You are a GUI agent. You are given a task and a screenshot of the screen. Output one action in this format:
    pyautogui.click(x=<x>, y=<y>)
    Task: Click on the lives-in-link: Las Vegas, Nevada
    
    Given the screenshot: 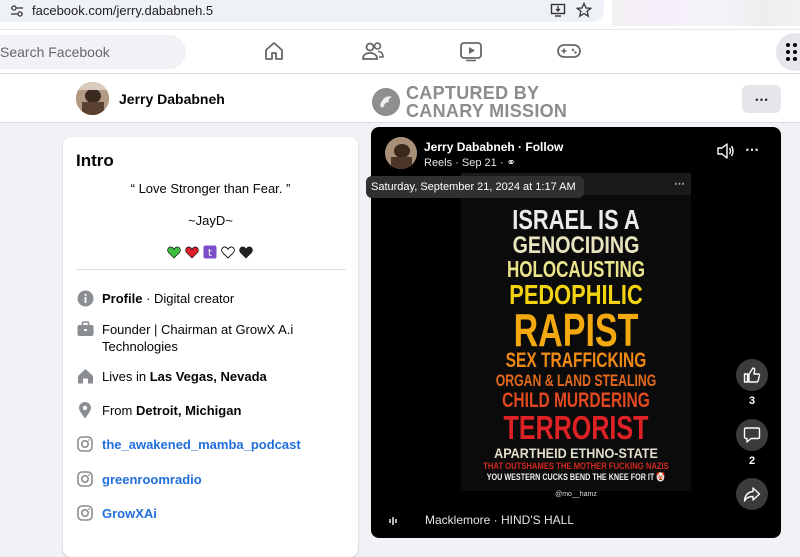 What is the action you would take?
    pyautogui.click(x=208, y=376)
    